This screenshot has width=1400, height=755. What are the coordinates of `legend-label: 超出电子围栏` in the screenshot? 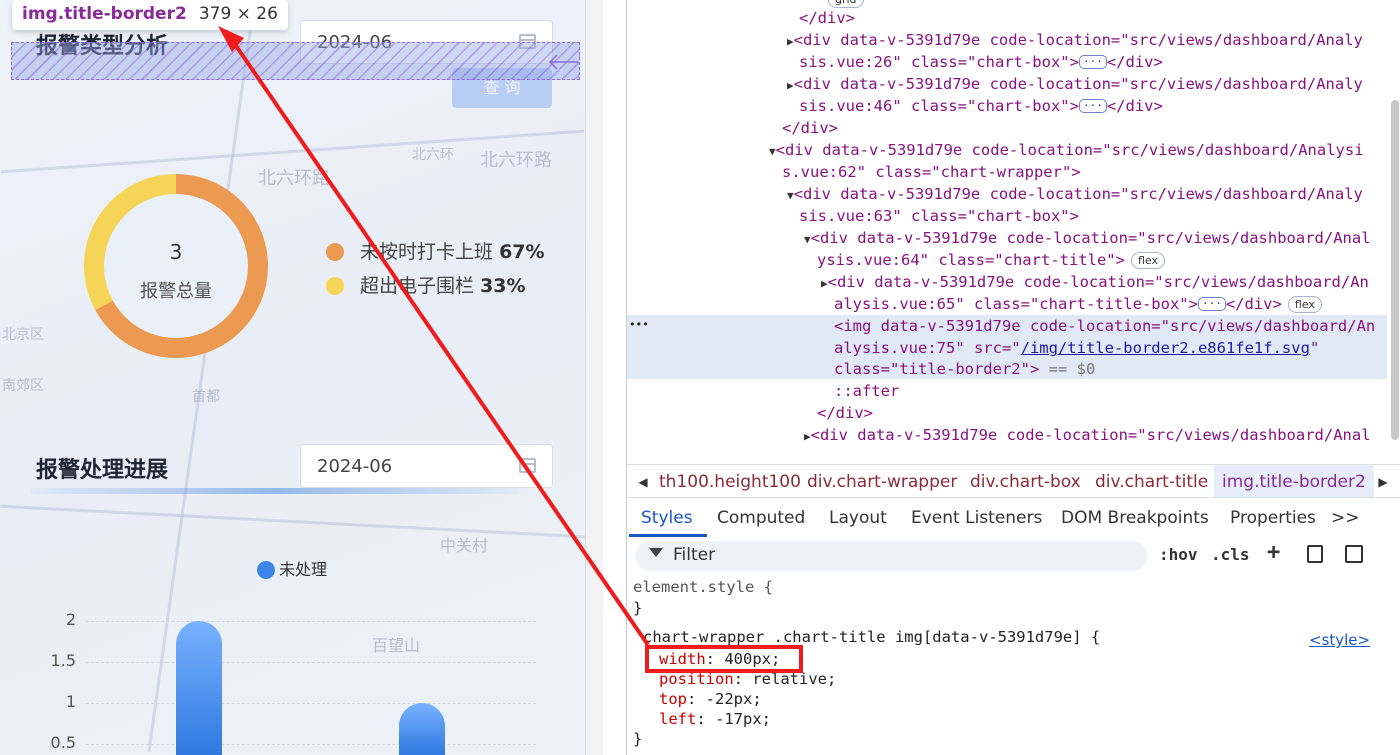 It's located at (417, 286).